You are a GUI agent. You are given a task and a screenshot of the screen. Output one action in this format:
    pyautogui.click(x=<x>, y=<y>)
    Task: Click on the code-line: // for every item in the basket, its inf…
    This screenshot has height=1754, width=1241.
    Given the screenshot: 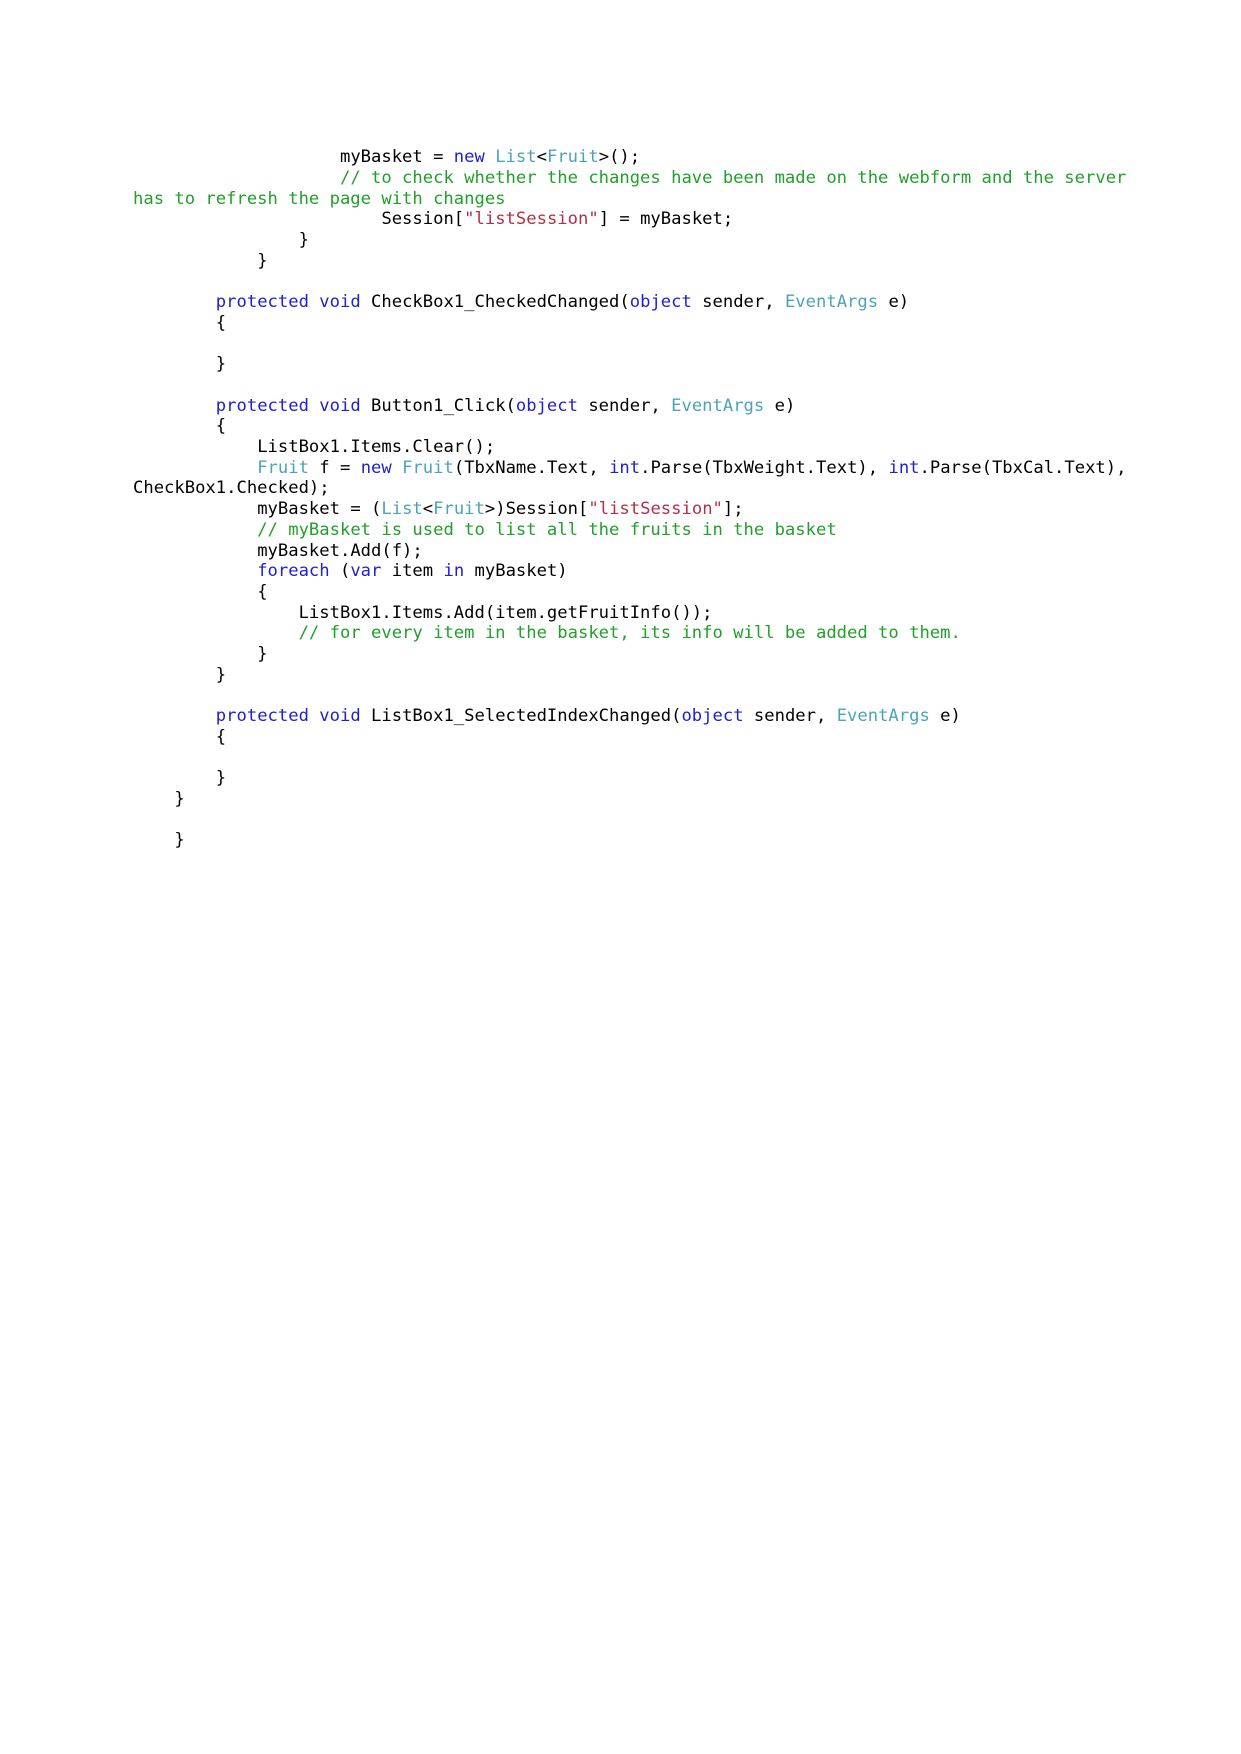 What is the action you would take?
    pyautogui.click(x=633, y=633)
    